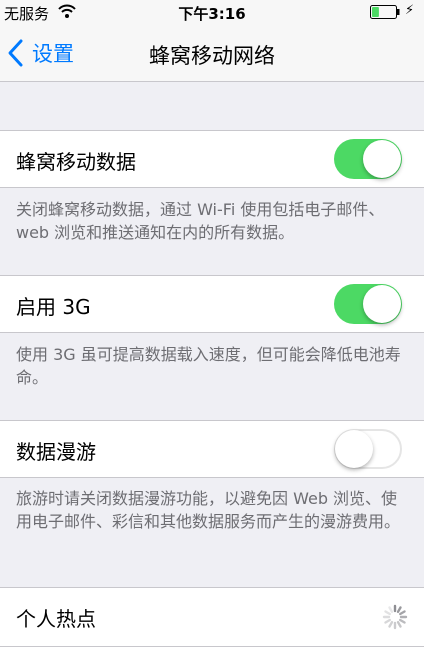 The width and height of the screenshot is (424, 647). Describe the element at coordinates (56, 452) in the screenshot. I see `data-roaming-label: 数据漫游` at that location.